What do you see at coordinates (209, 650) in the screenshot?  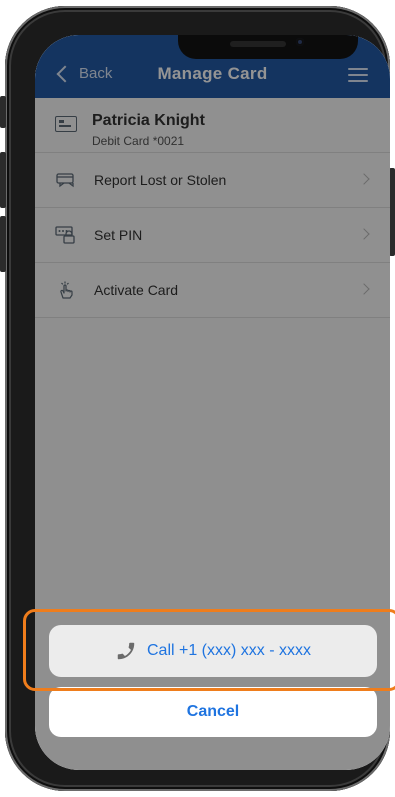 I see `call-highlight-annotation` at bounding box center [209, 650].